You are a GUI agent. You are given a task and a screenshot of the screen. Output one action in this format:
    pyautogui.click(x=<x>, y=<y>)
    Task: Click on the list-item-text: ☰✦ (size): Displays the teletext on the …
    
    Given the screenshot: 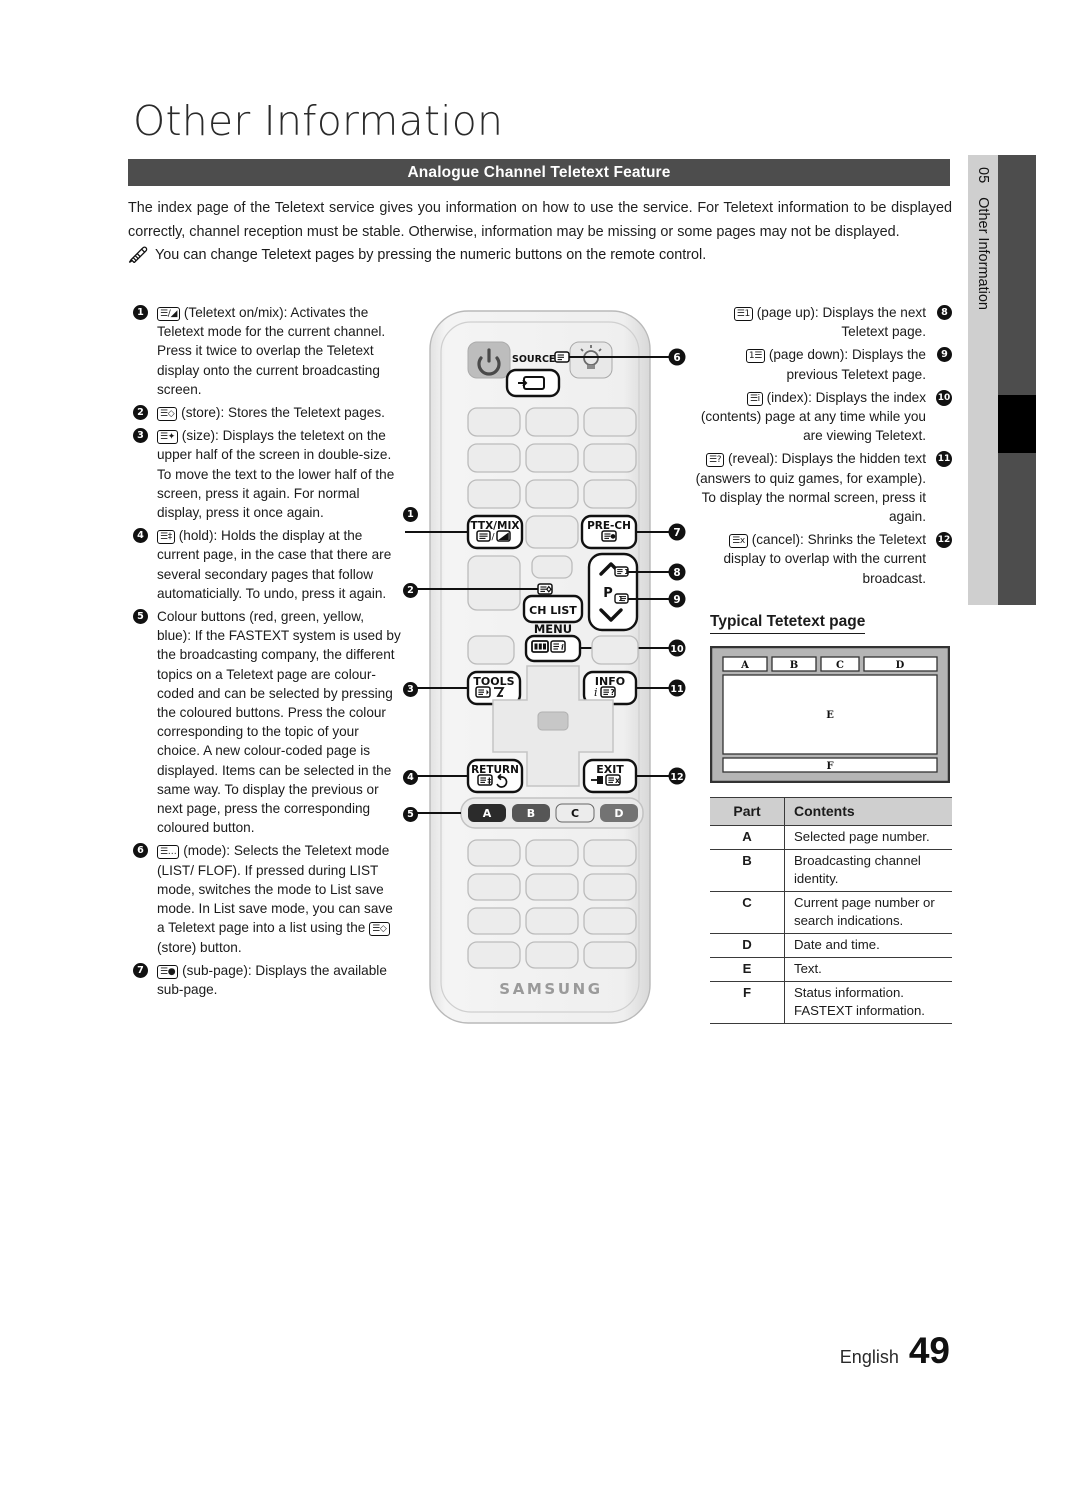 What is the action you would take?
    pyautogui.click(x=279, y=474)
    